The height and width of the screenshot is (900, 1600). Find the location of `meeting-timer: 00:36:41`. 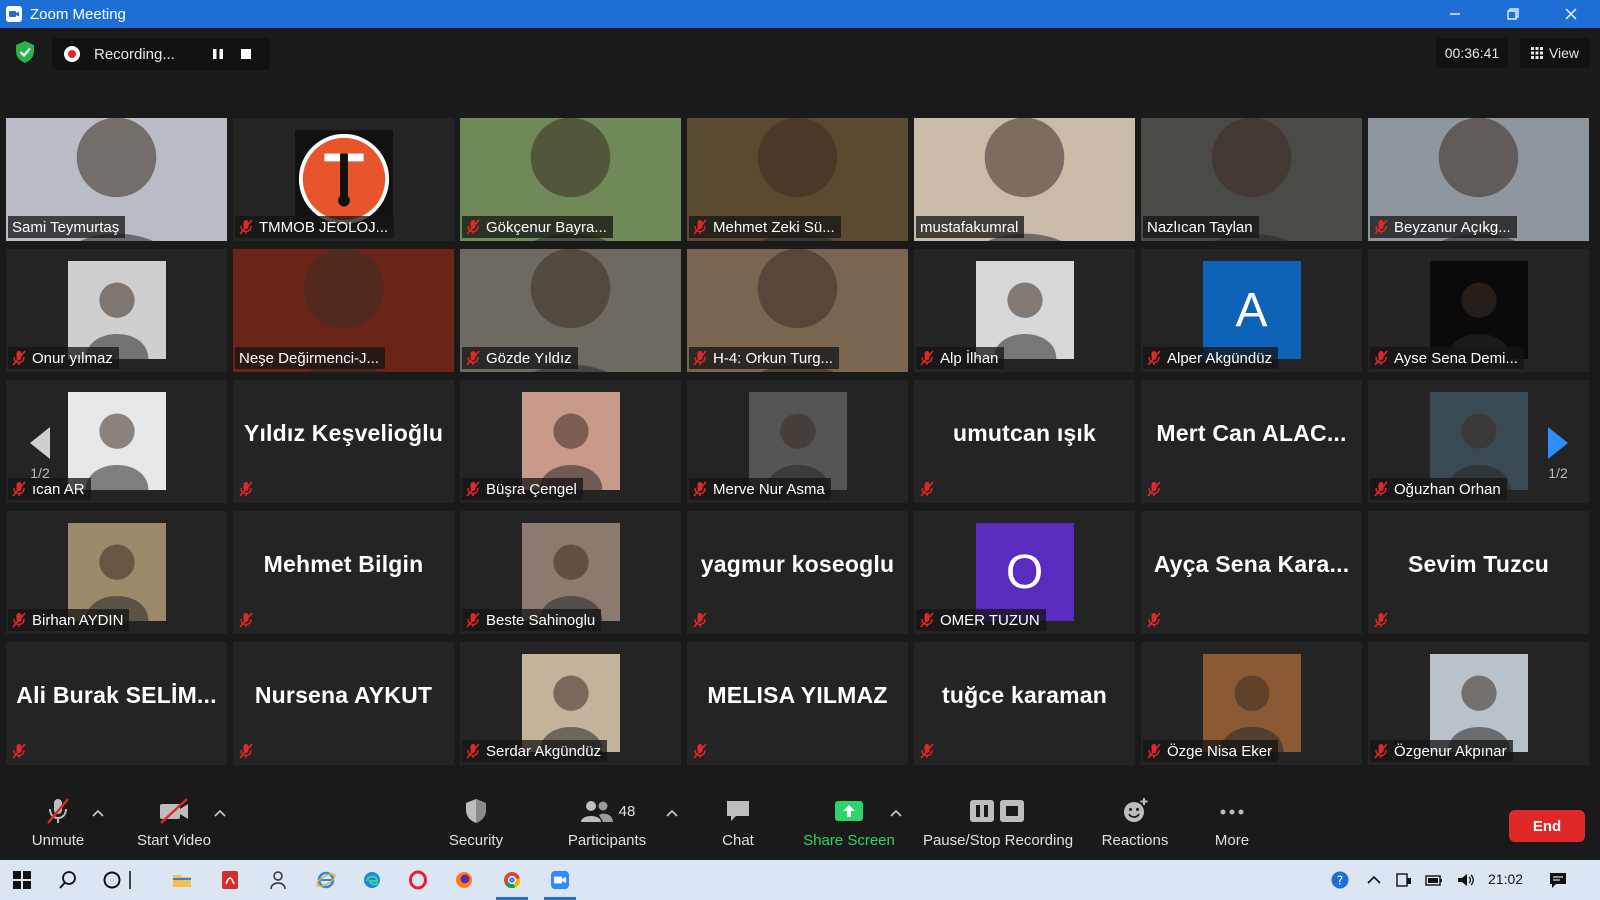

meeting-timer: 00:36:41 is located at coordinates (1472, 53).